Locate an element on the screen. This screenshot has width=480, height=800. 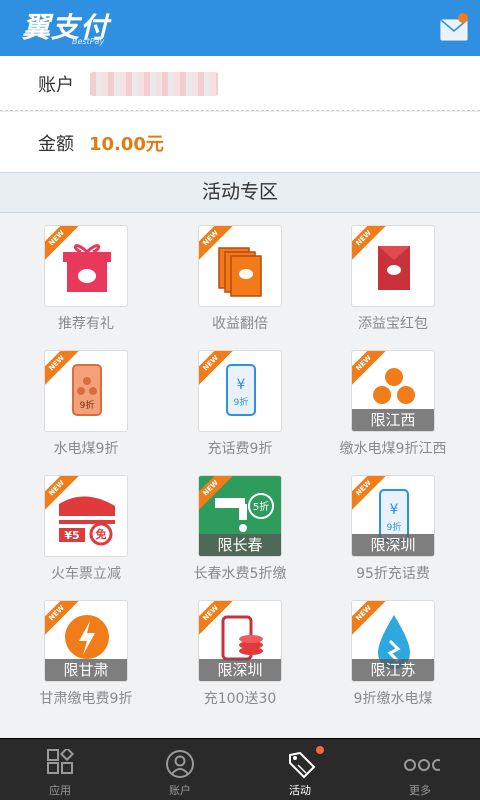
activity-label: 充100送30 is located at coordinates (240, 699).